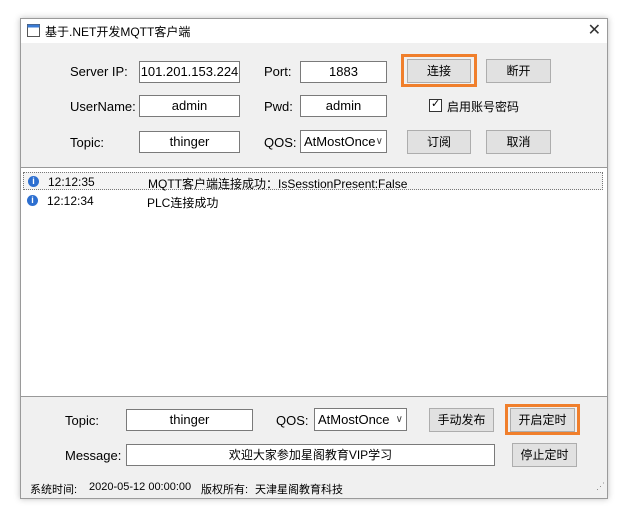  What do you see at coordinates (461, 420) in the screenshot?
I see `manual-publish-button: 手动发布` at bounding box center [461, 420].